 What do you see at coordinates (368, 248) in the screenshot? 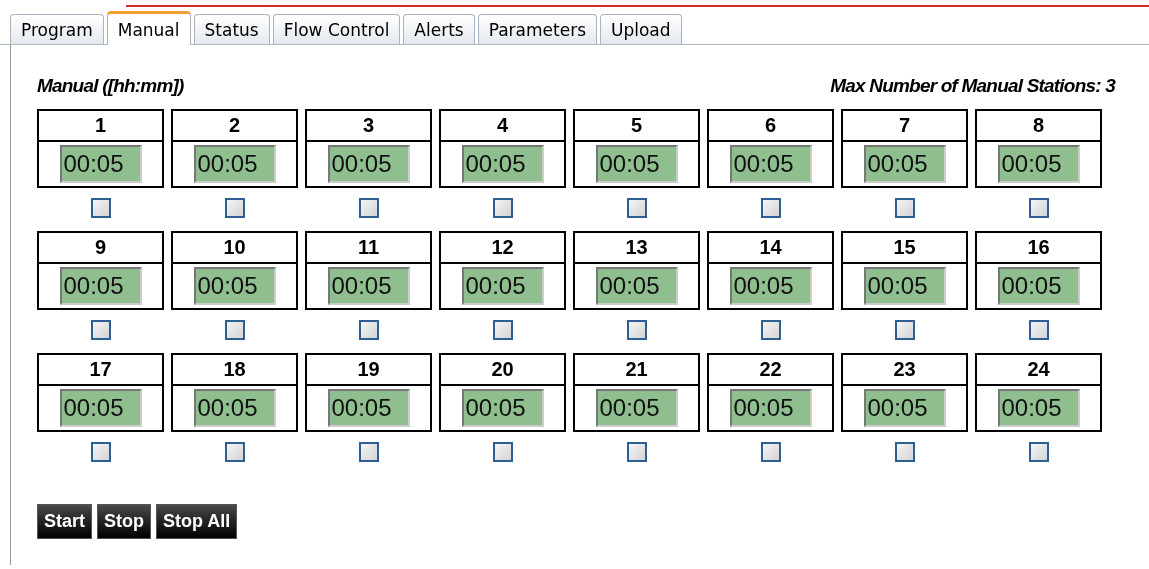
I see `station-number: 11` at bounding box center [368, 248].